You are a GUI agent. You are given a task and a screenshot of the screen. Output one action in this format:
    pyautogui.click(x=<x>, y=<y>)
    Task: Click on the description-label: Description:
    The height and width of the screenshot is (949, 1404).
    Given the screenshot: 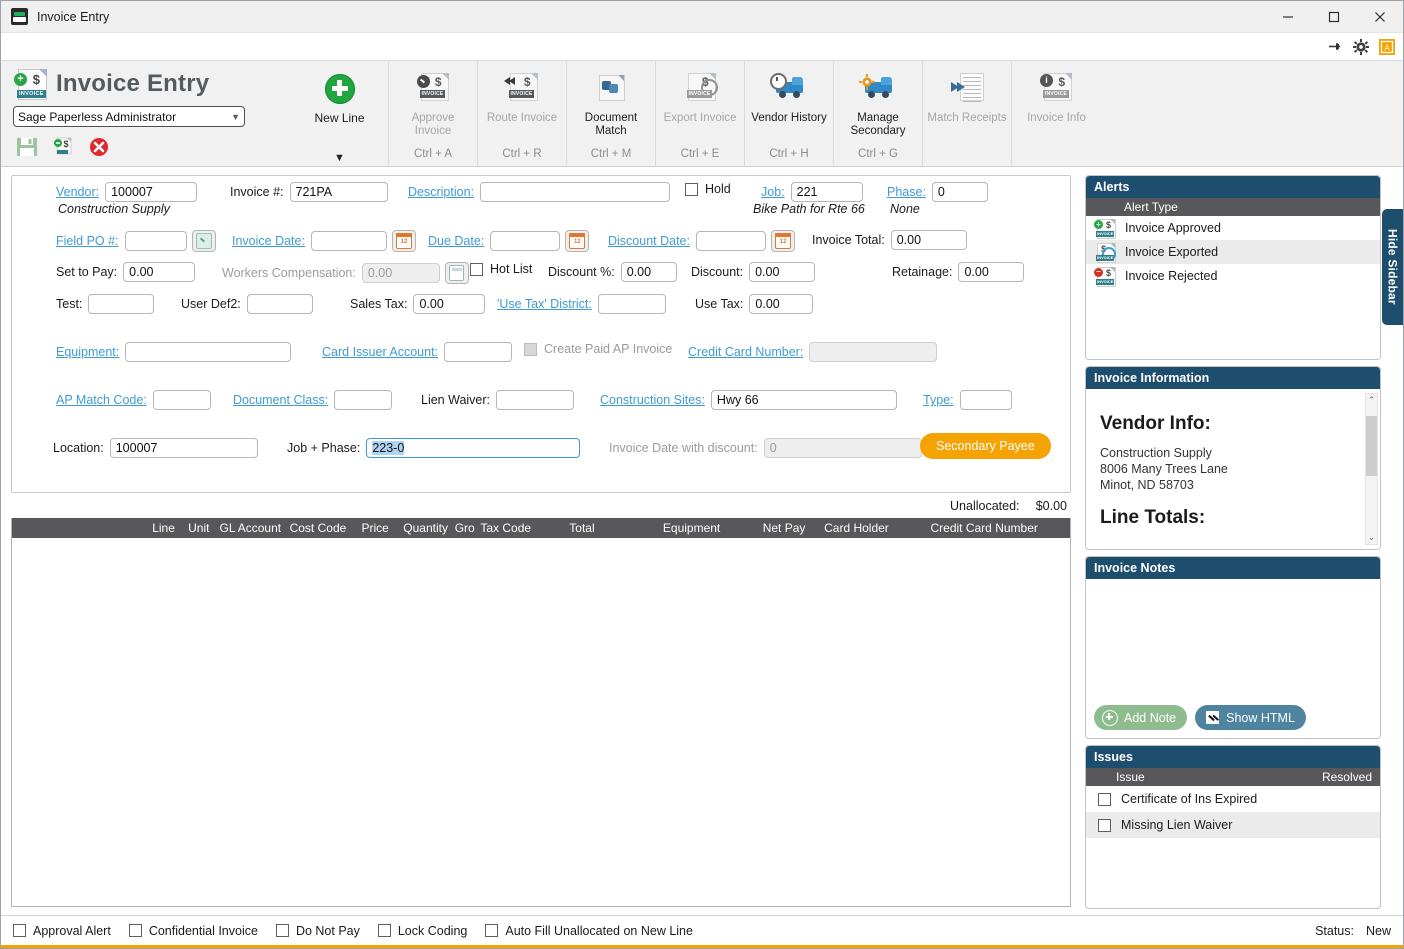 What is the action you would take?
    pyautogui.click(x=441, y=192)
    